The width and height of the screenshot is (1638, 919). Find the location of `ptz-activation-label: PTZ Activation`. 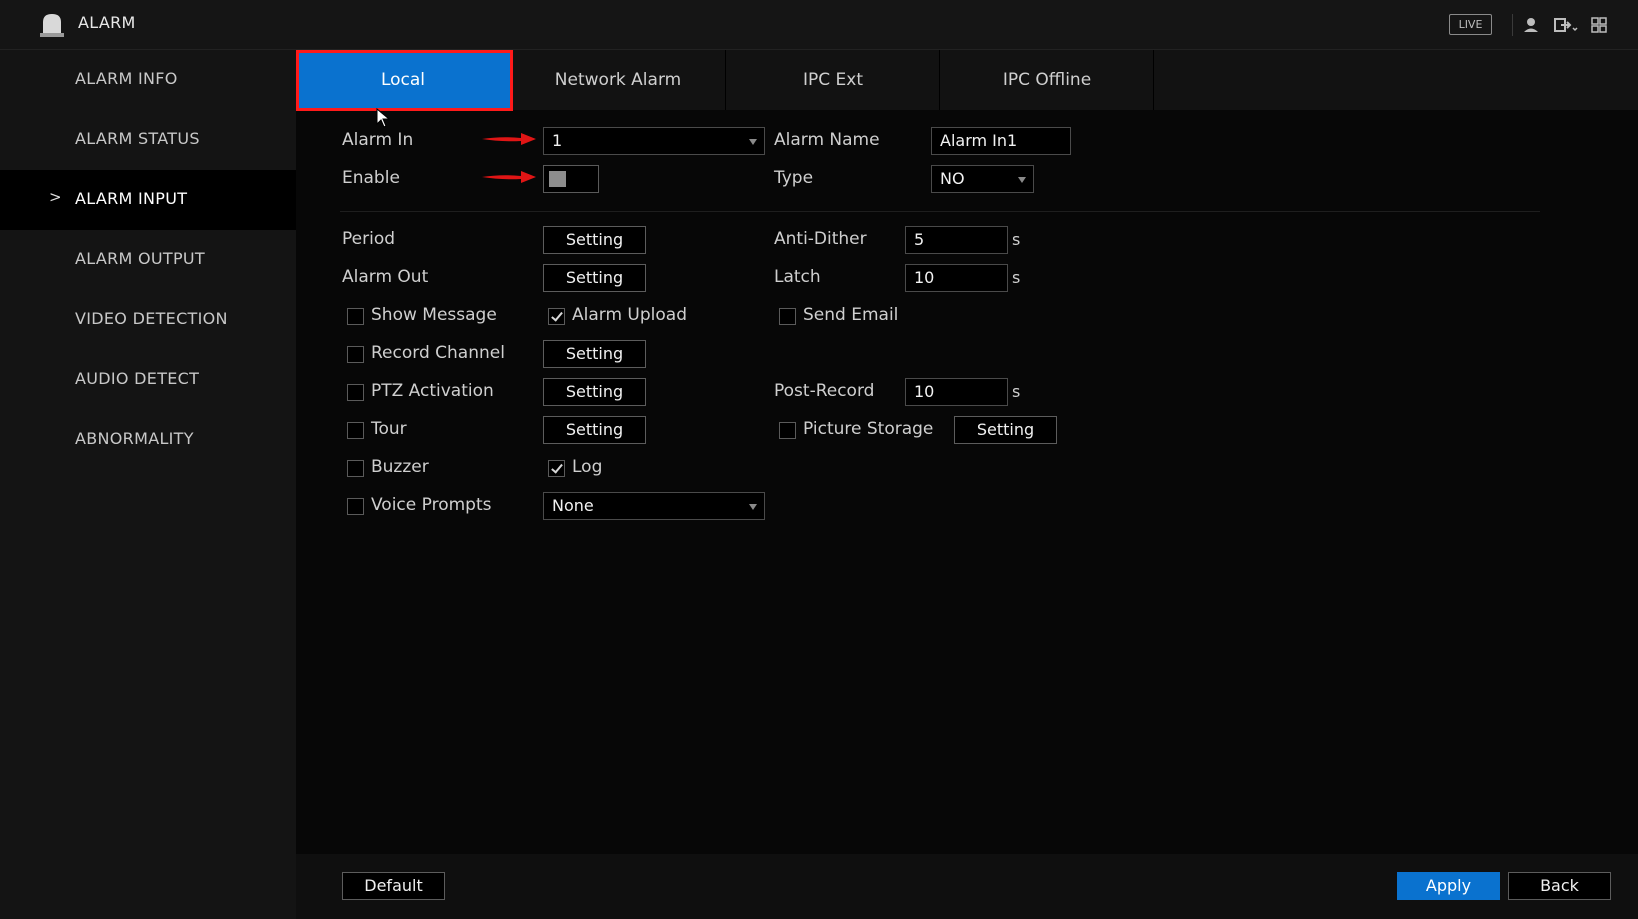

ptz-activation-label: PTZ Activation is located at coordinates (432, 391).